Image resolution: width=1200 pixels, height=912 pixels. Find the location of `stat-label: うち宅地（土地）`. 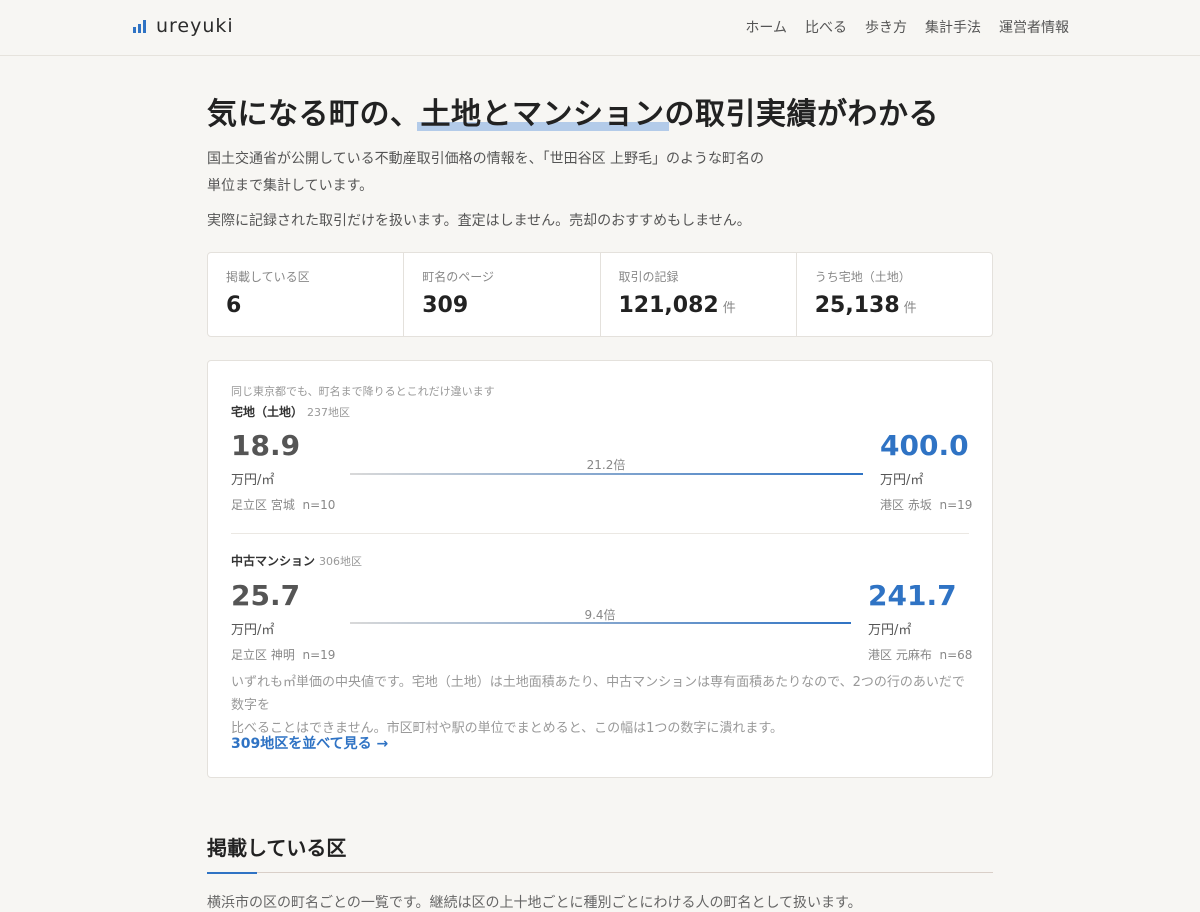

stat-label: うち宅地（土地） is located at coordinates (862, 277).